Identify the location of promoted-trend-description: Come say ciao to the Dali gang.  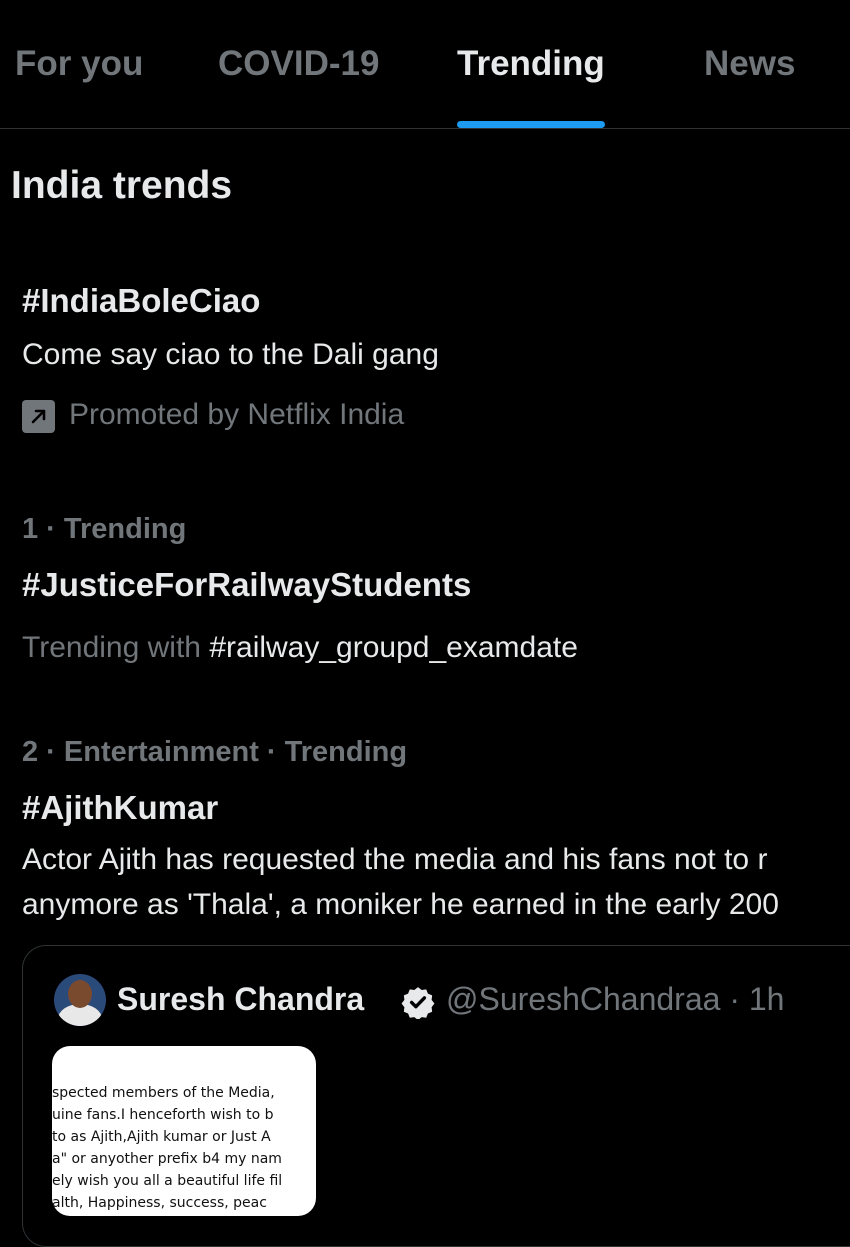
(230, 354).